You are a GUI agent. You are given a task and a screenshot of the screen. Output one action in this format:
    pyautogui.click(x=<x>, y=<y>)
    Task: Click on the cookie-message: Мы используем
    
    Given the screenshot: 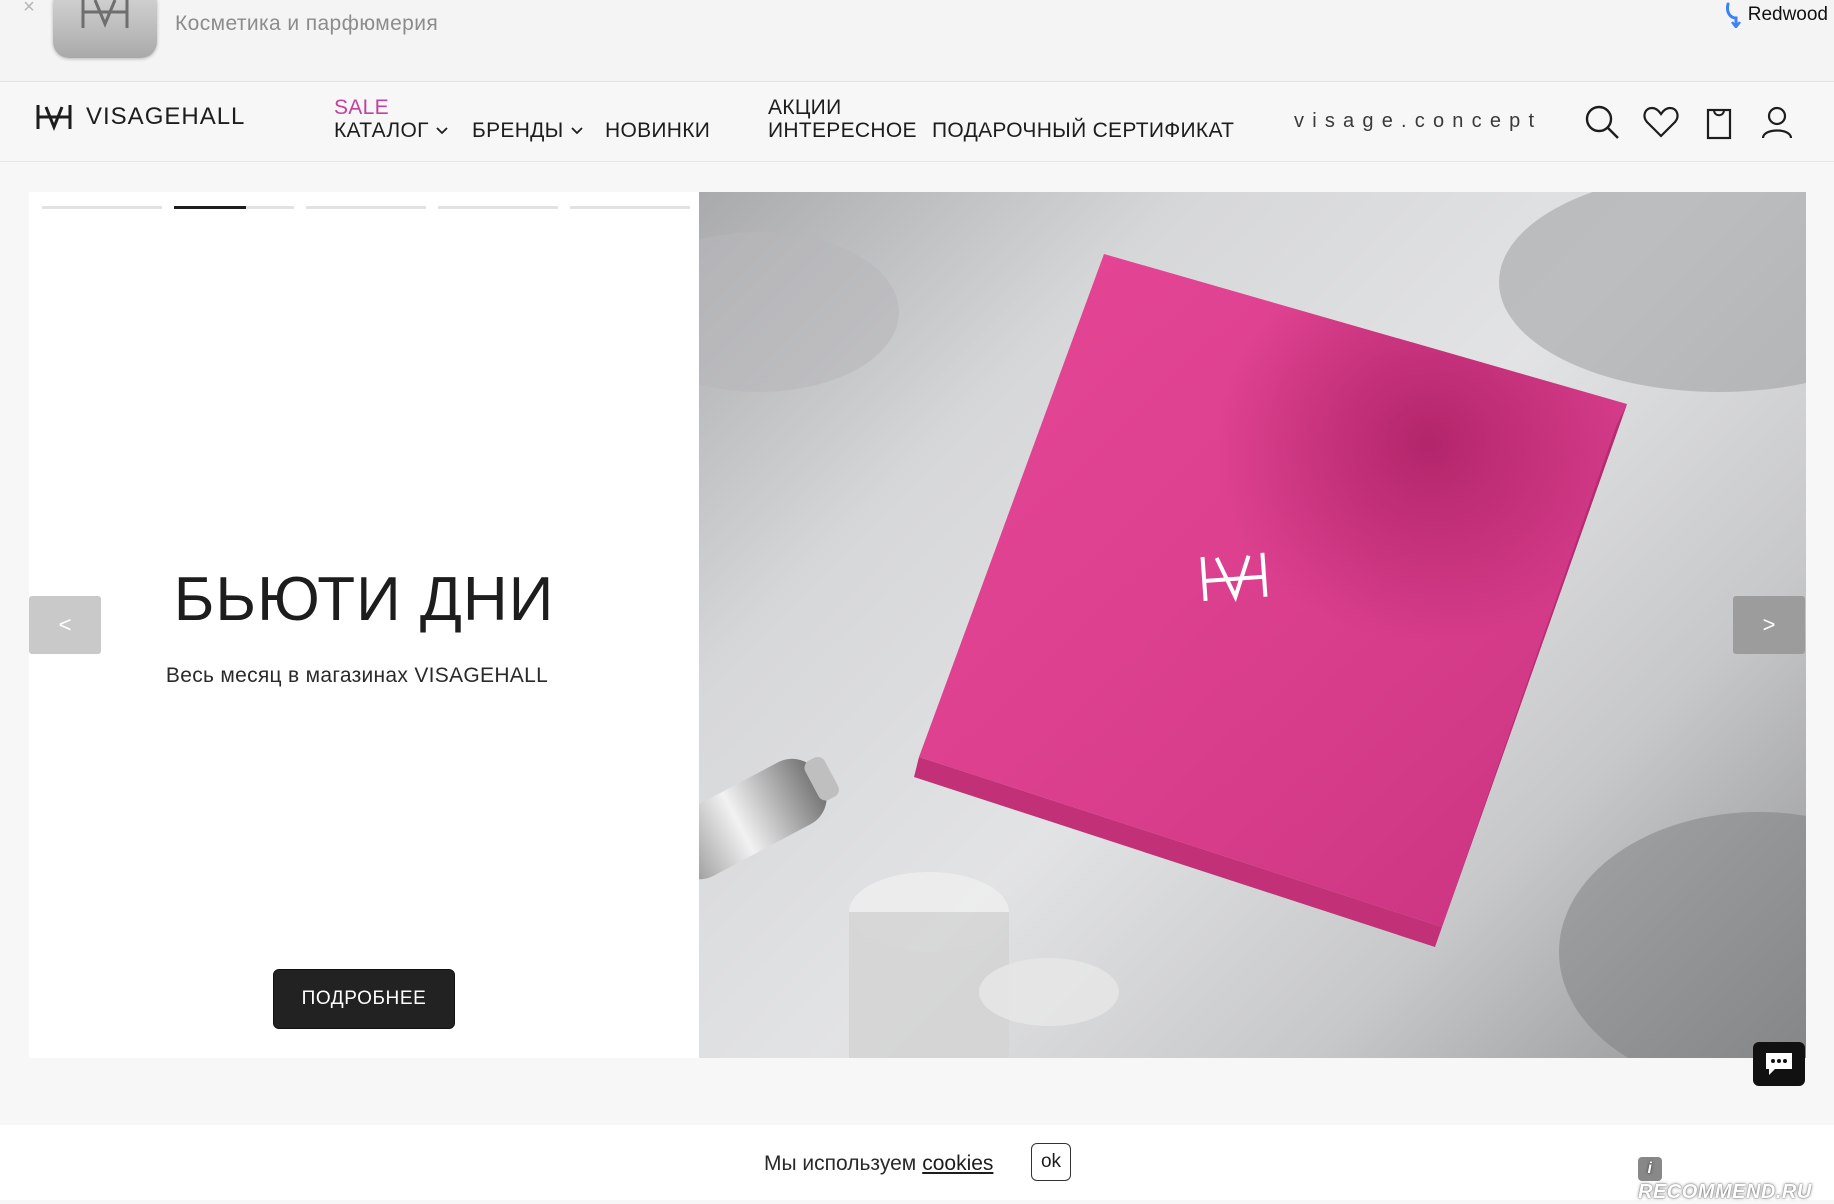 What is the action you would take?
    pyautogui.click(x=840, y=1163)
    